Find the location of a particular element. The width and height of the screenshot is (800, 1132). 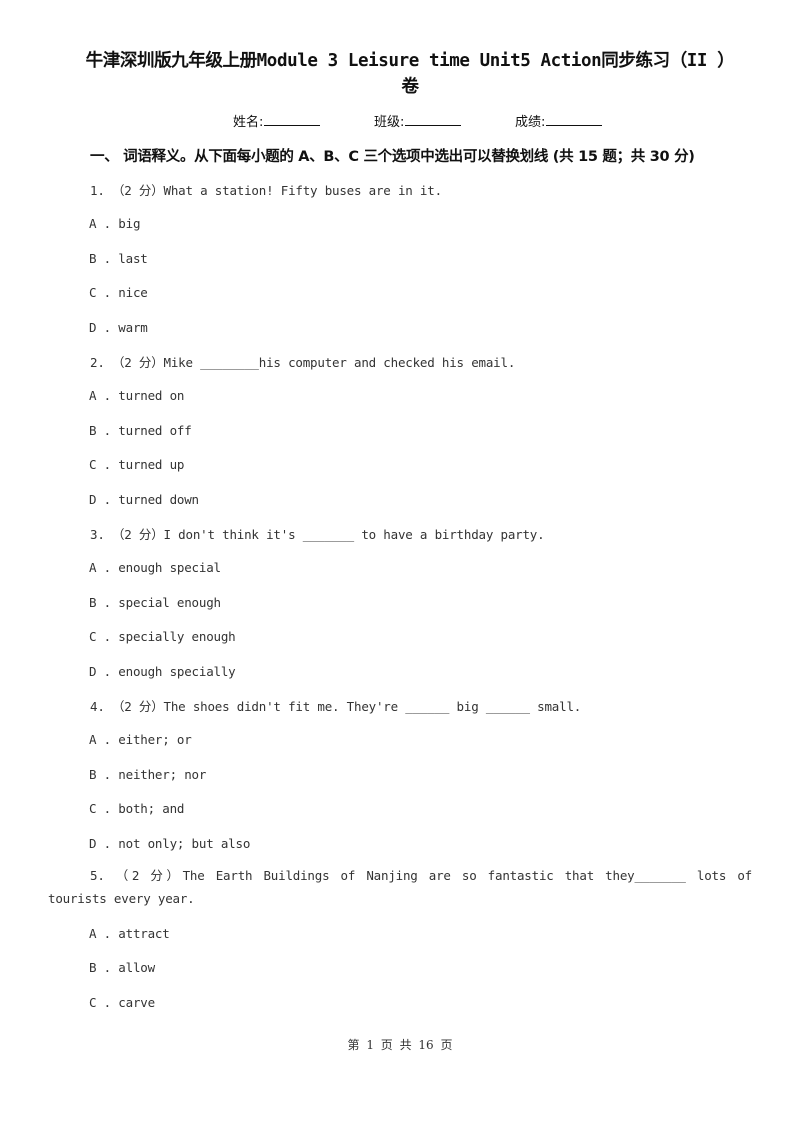

name-field: 姓名: is located at coordinates (277, 120).